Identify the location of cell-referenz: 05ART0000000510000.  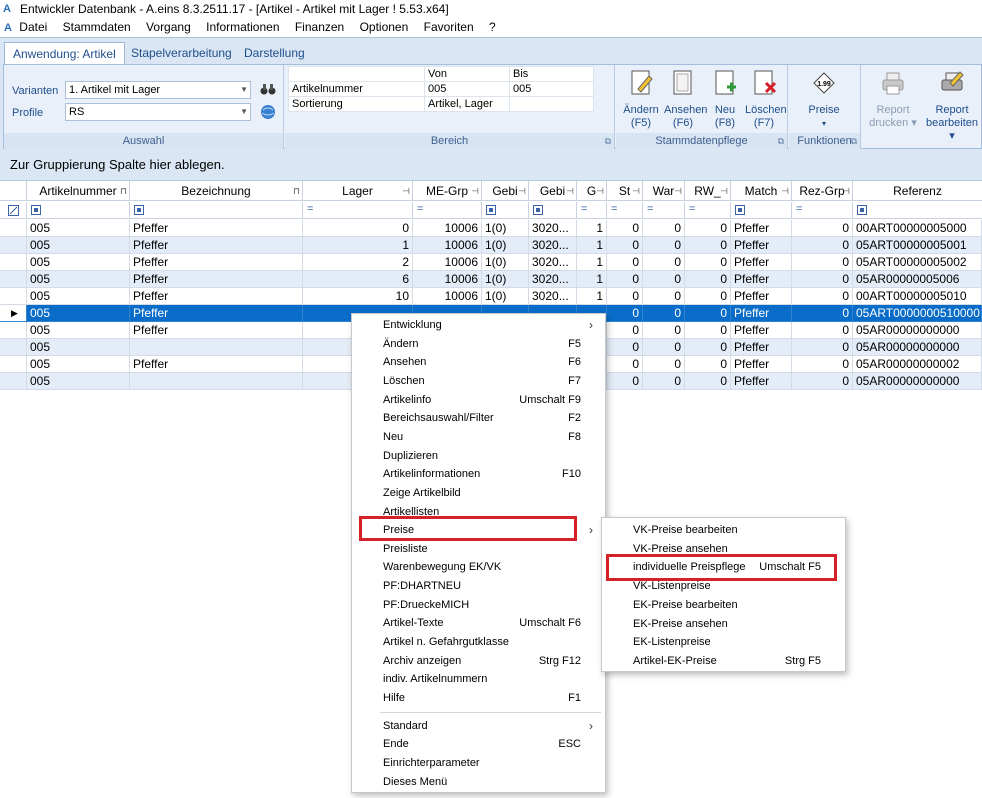
(917, 313).